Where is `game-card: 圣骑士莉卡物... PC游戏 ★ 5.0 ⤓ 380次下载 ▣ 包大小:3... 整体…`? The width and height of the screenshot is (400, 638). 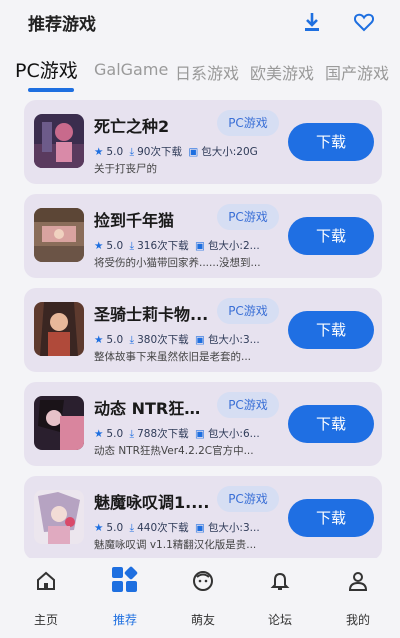 game-card: 圣骑士莉卡物... PC游戏 ★ 5.0 ⤓ 380次下载 ▣ 包大小:3... 整体… is located at coordinates (203, 330).